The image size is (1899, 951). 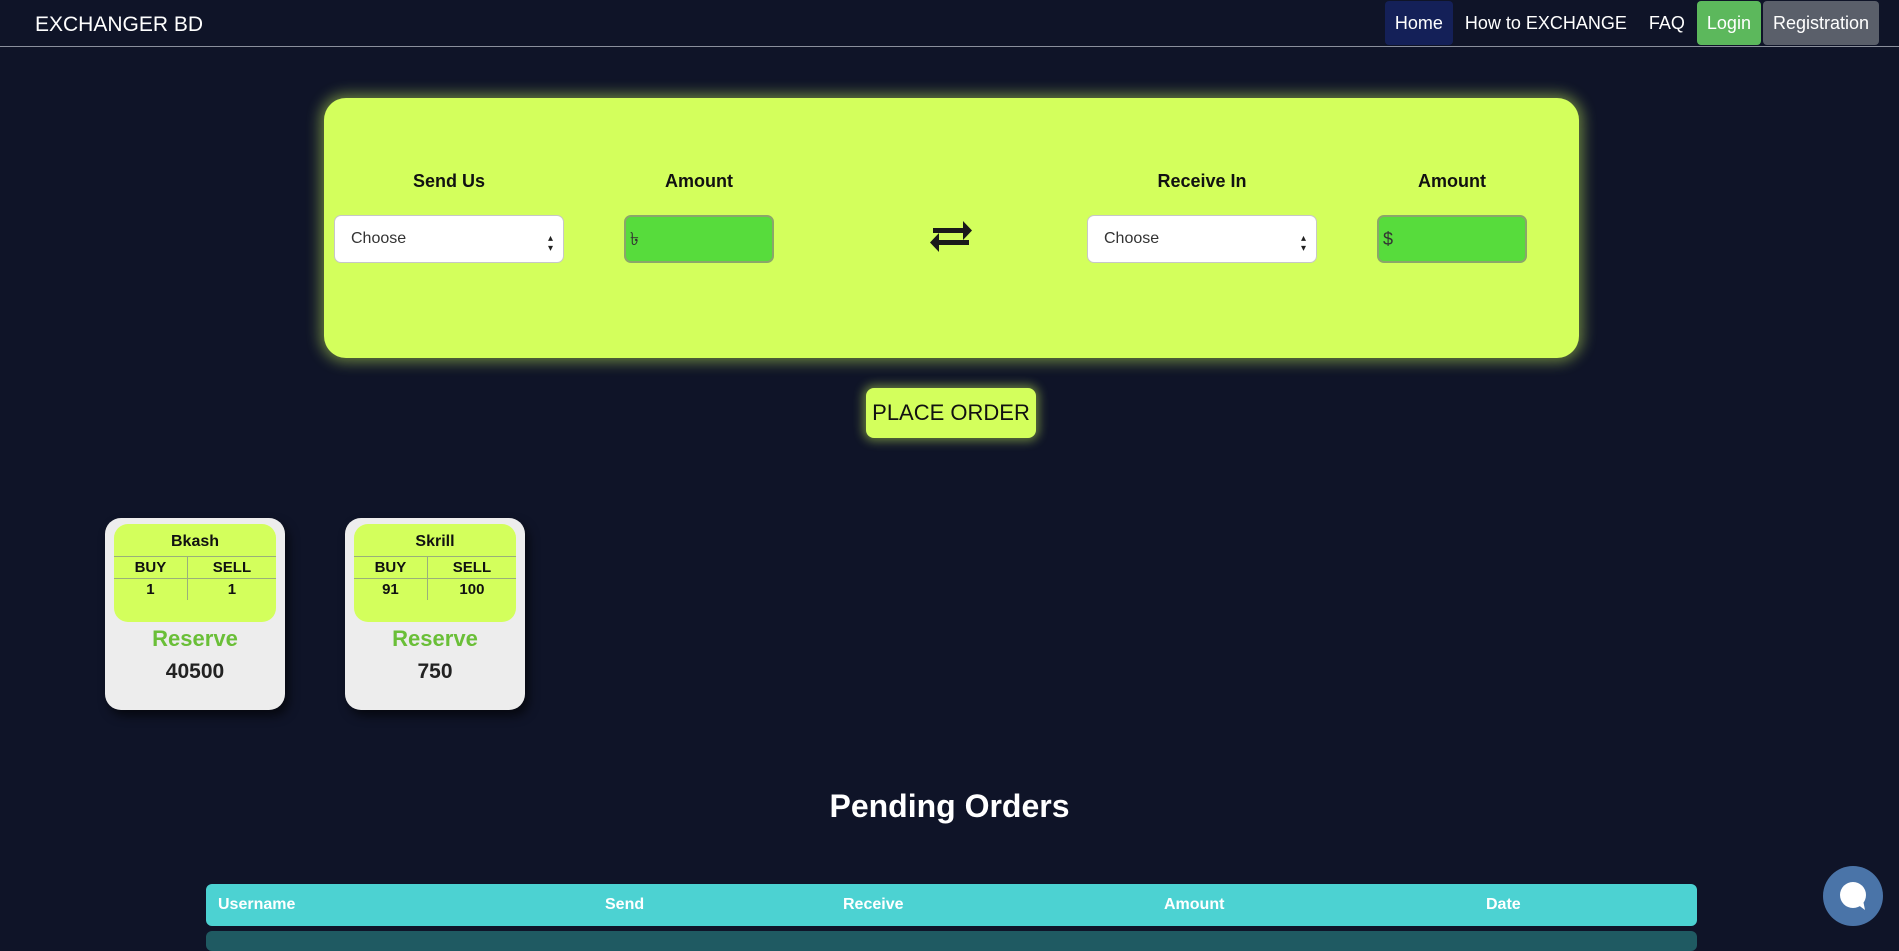 I want to click on rate-currency-name: Skrill, so click(x=435, y=541).